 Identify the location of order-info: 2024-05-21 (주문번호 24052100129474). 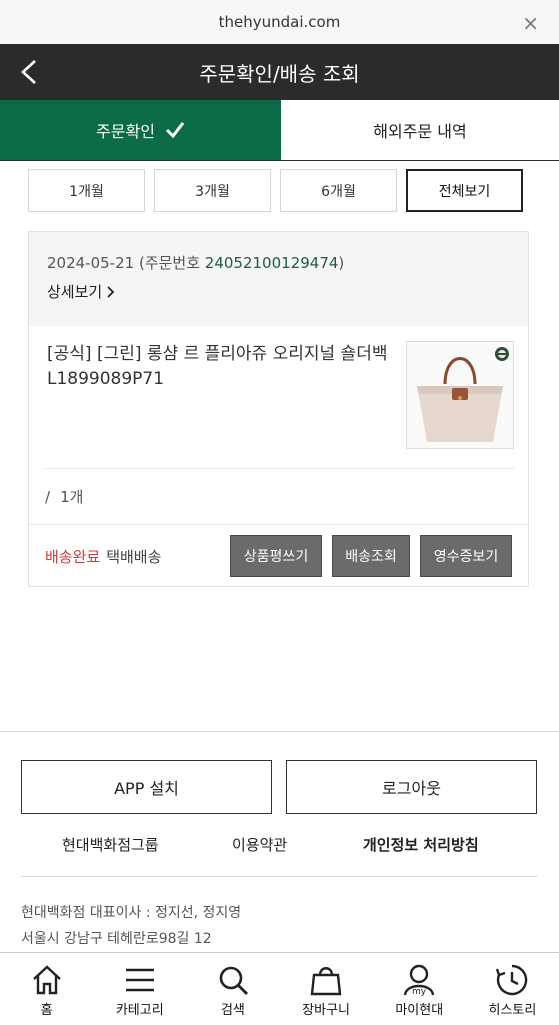
(278, 262).